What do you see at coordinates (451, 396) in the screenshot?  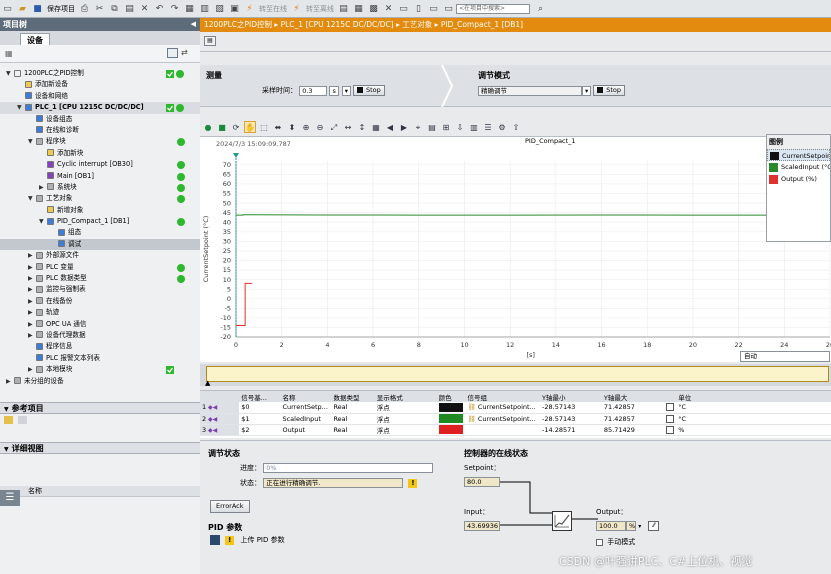 I see `column-header: 颜色` at bounding box center [451, 396].